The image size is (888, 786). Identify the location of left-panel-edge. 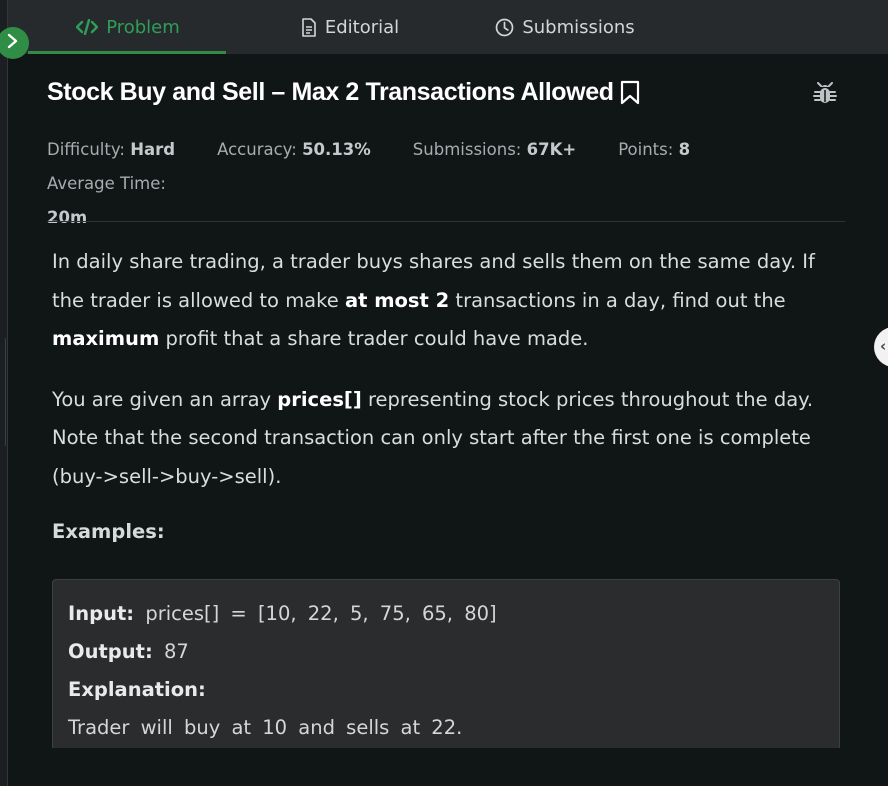
(4, 393).